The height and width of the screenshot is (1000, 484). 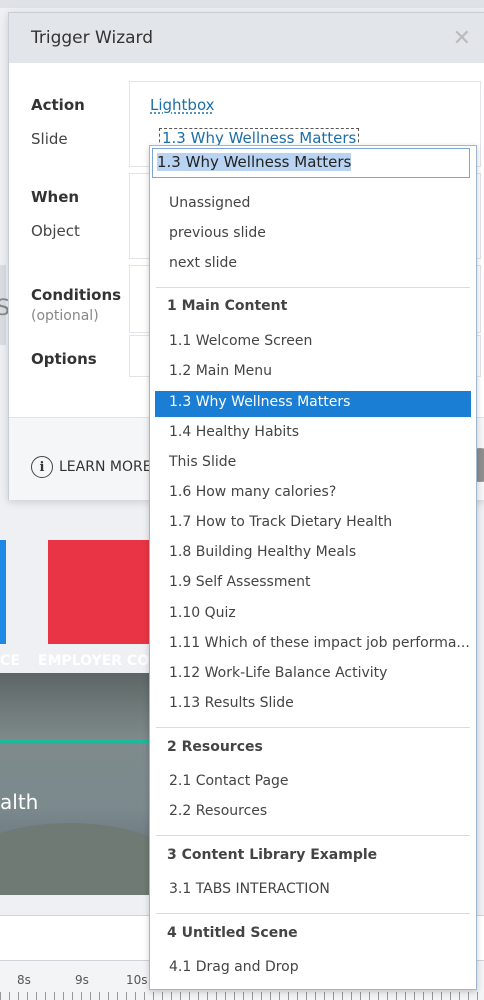 I want to click on slide-search-input: 1.3 Why Wellness Matters, so click(x=311, y=163).